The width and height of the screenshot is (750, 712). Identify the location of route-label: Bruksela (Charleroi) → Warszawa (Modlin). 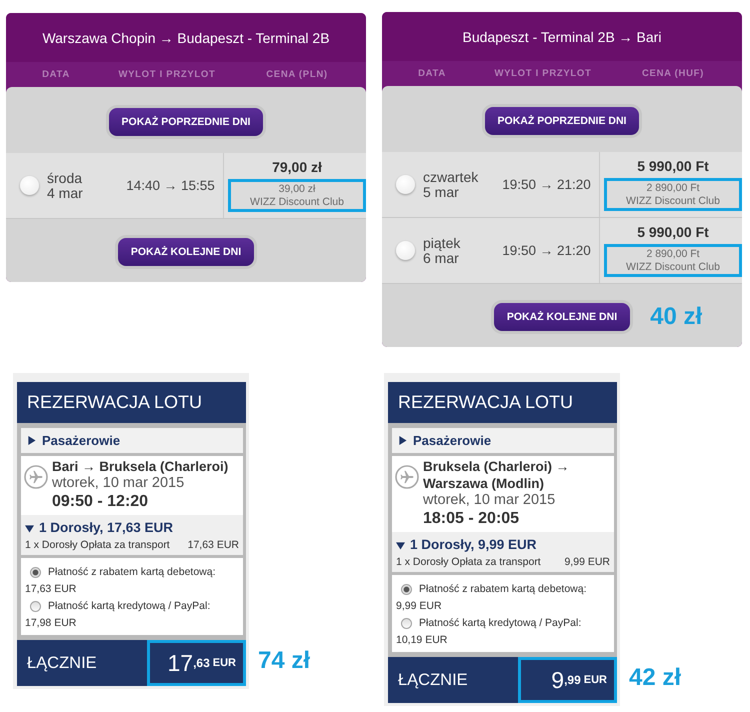
(496, 475).